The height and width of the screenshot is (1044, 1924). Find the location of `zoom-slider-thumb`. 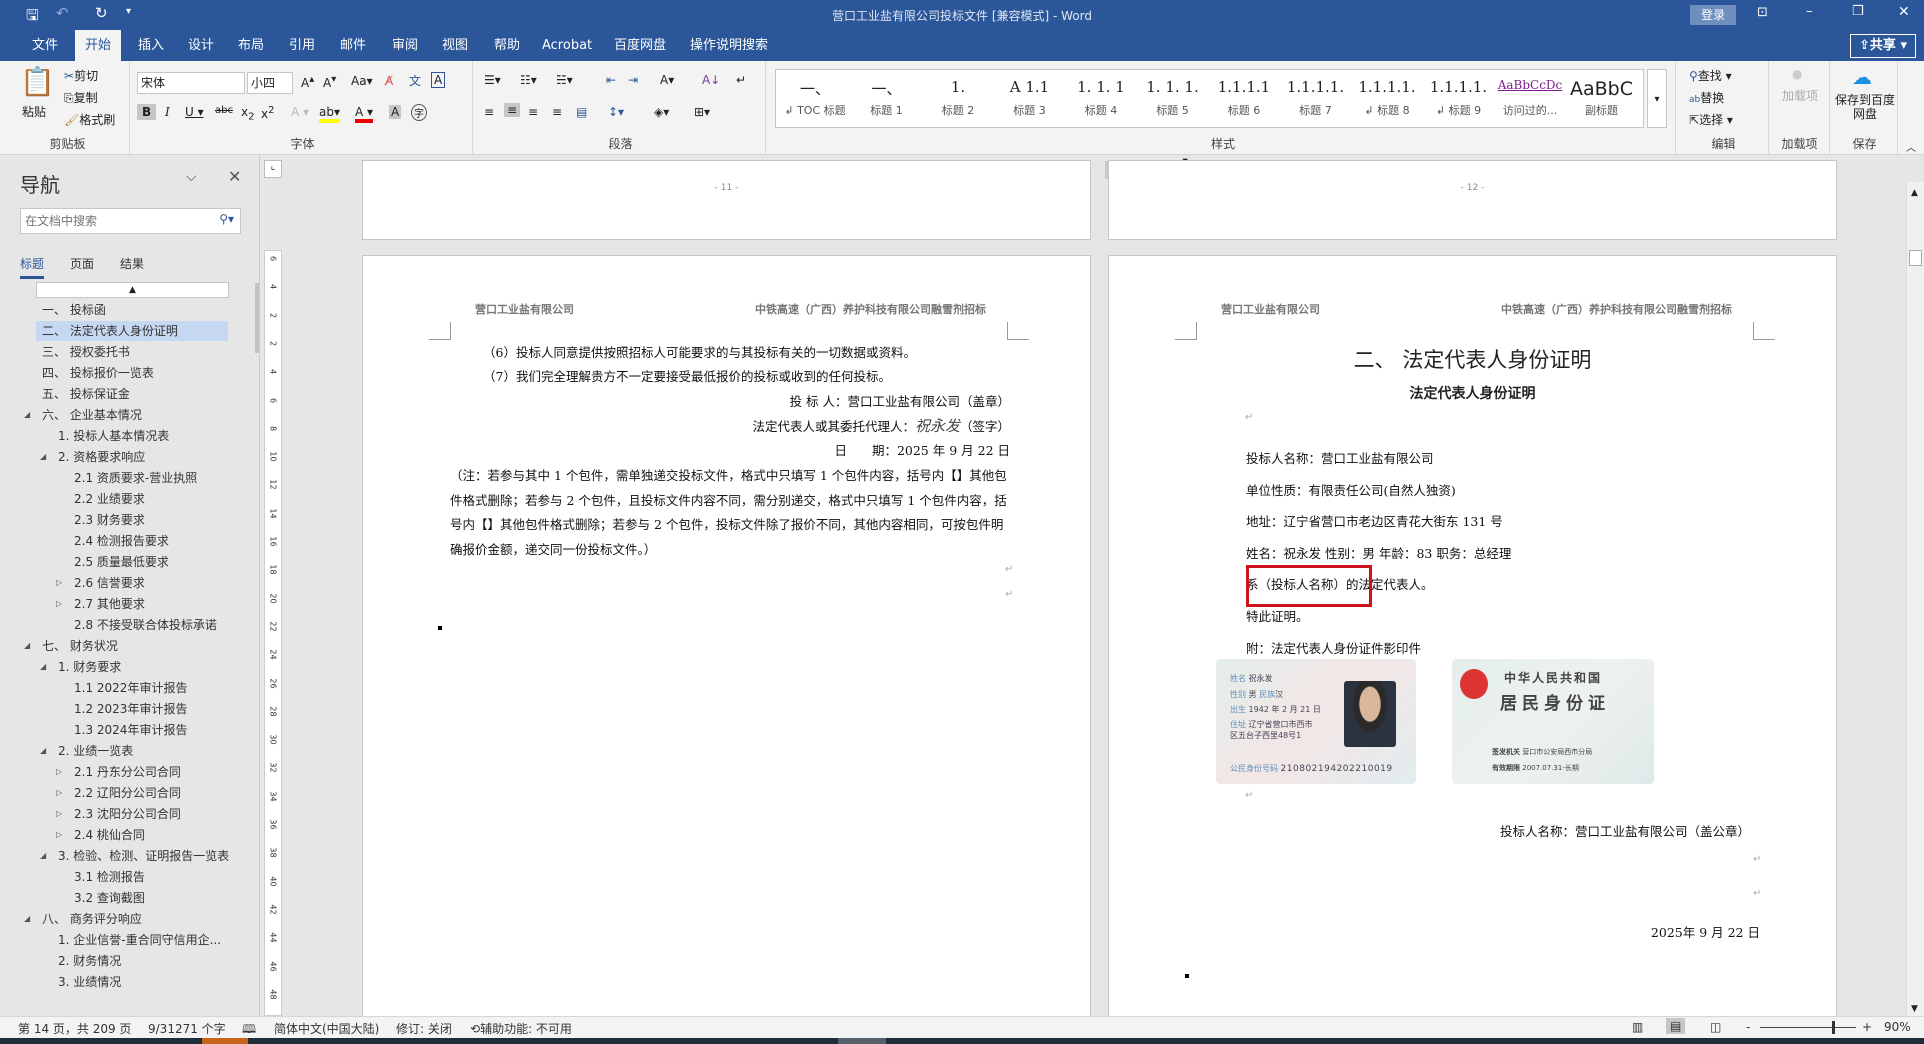

zoom-slider-thumb is located at coordinates (1834, 1027).